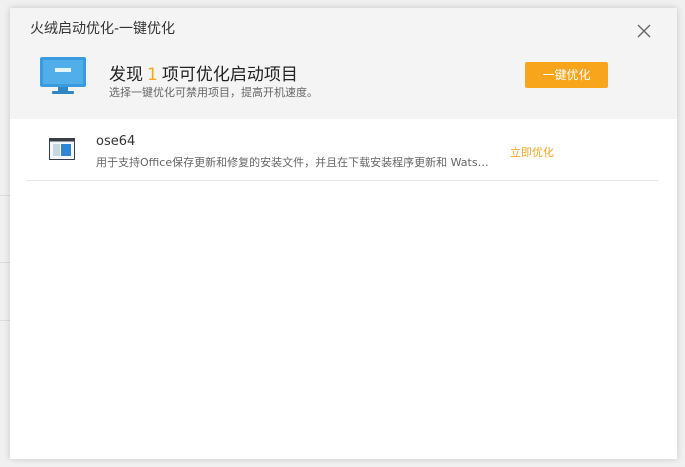  What do you see at coordinates (152, 75) in the screenshot?
I see `headline-count: 1` at bounding box center [152, 75].